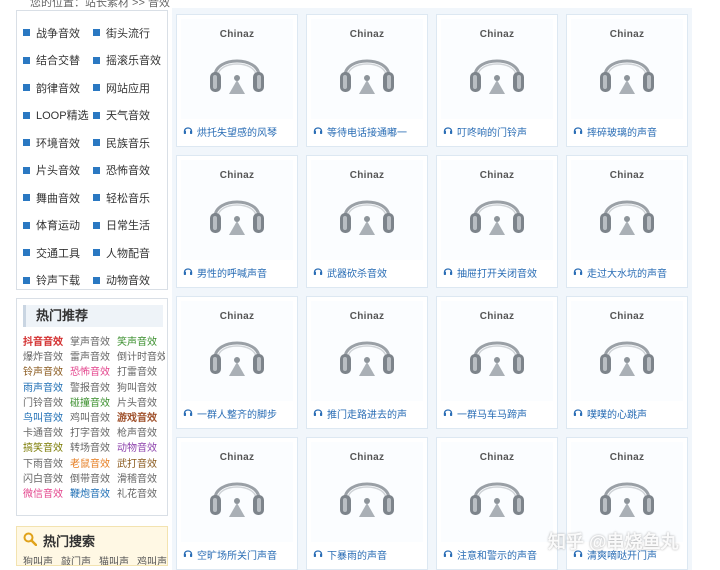  Describe the element at coordinates (141, 477) in the screenshot. I see `hot-tag-link: 滑稽音效` at that location.